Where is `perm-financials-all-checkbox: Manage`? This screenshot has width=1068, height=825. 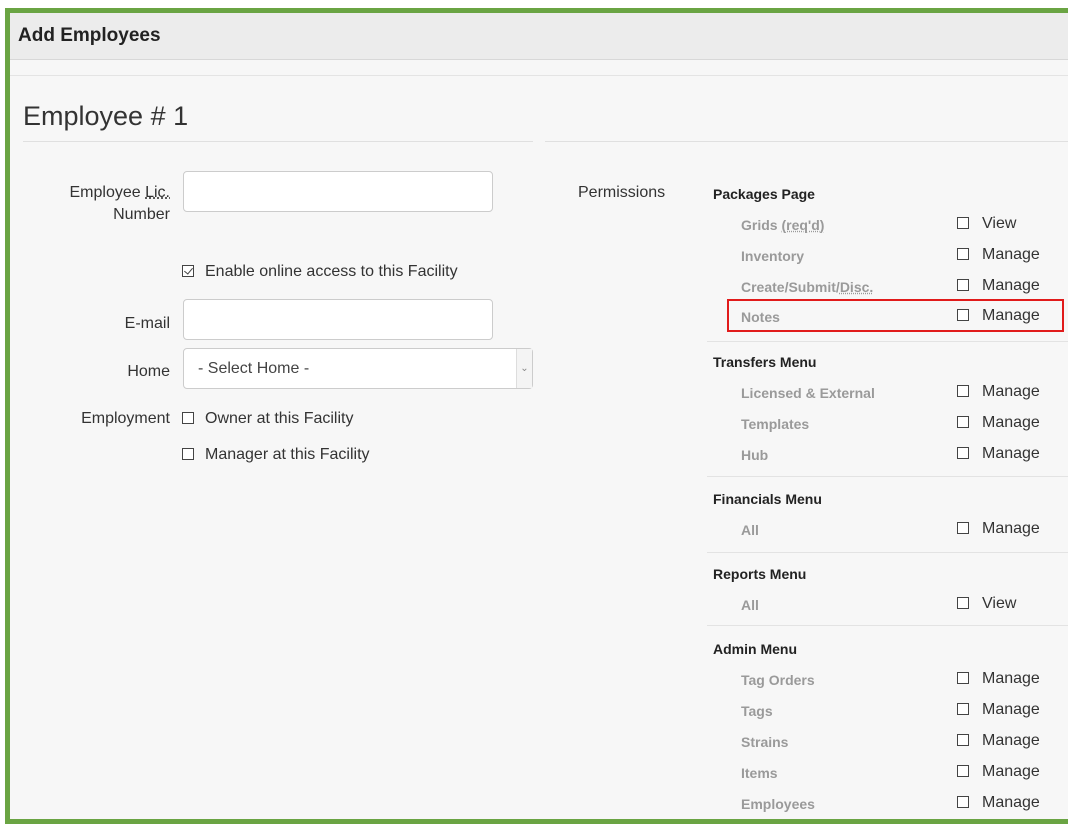
perm-financials-all-checkbox: Manage is located at coordinates (998, 529).